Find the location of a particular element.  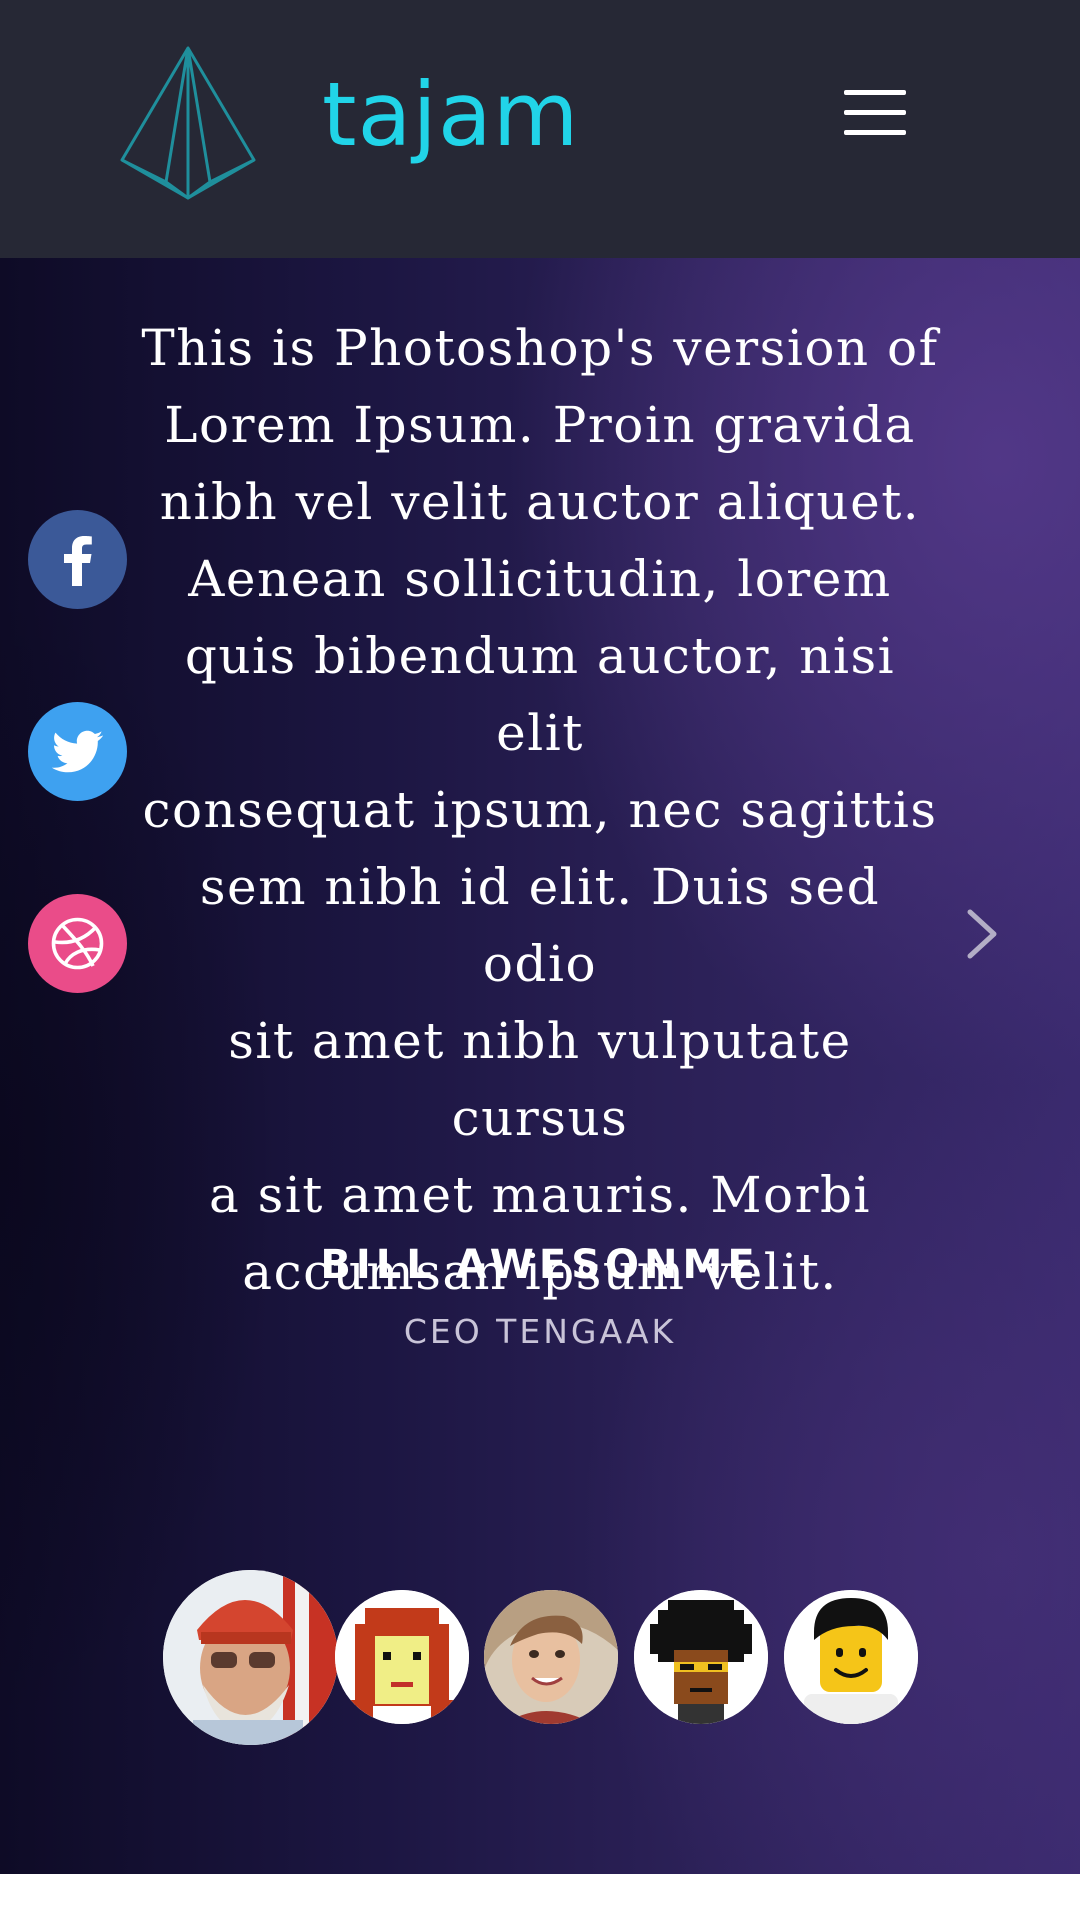

avatar-pixel-redhead is located at coordinates (402, 1657).